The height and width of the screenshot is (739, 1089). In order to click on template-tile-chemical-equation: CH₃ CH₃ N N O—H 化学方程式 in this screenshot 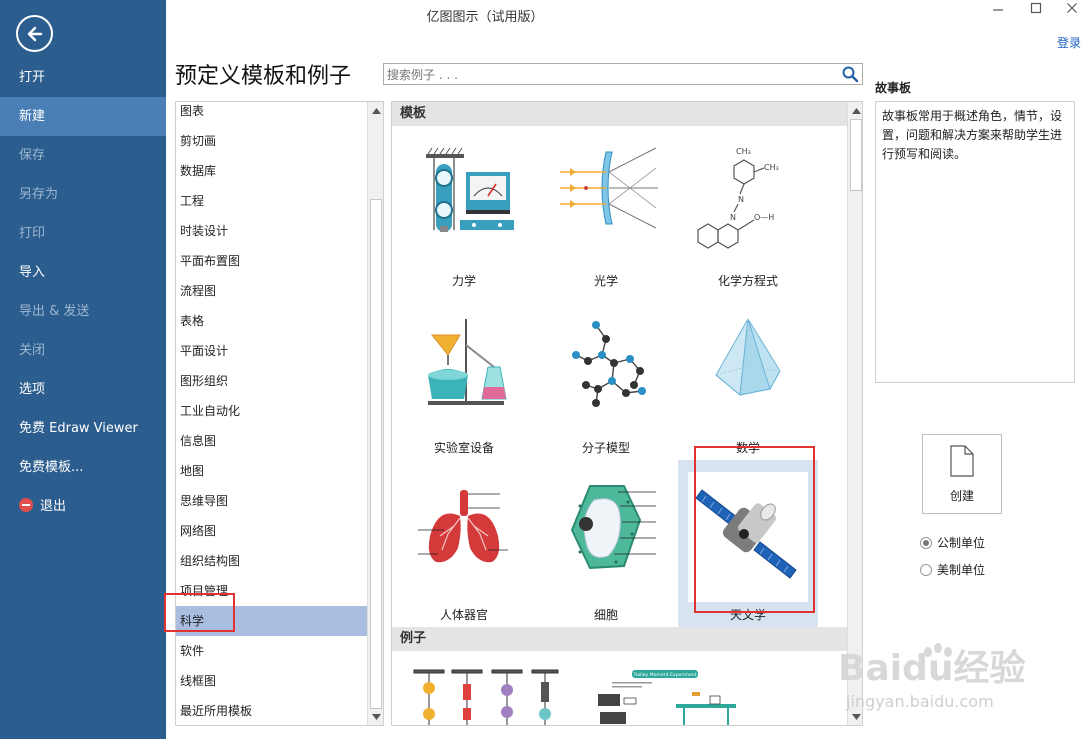, I will do `click(748, 214)`.